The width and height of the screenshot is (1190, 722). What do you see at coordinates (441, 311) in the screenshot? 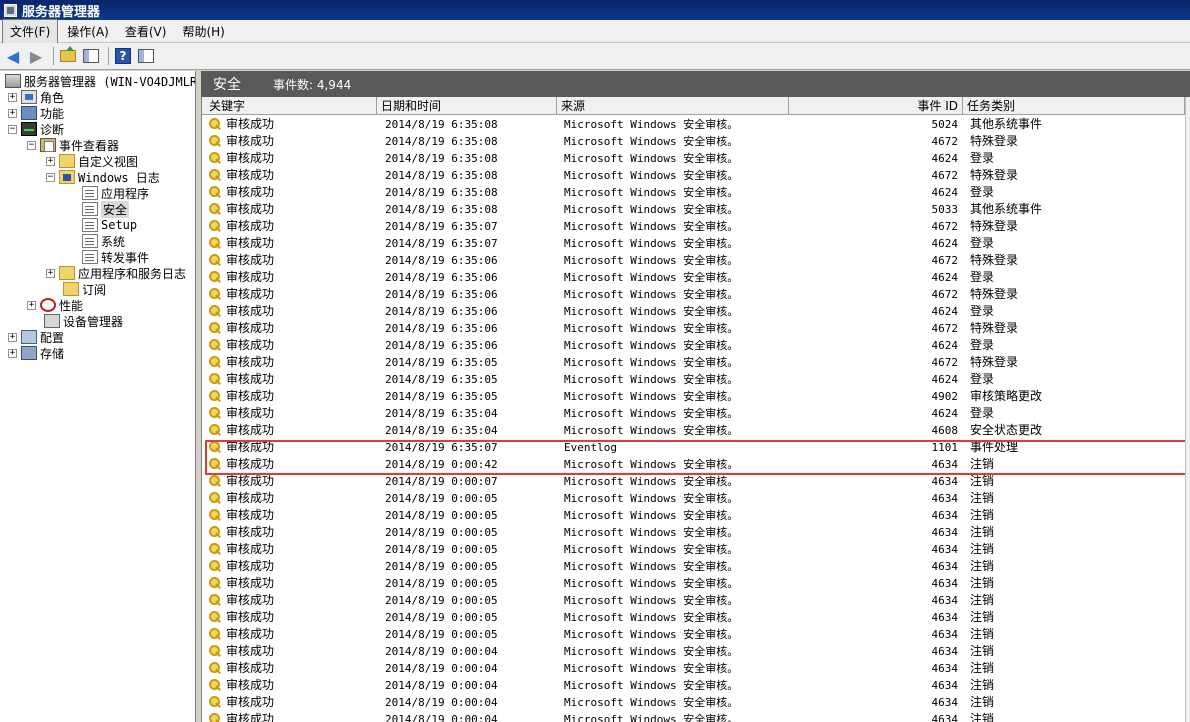
I see `datetime-cell: 2014/8/19 6:35:06` at bounding box center [441, 311].